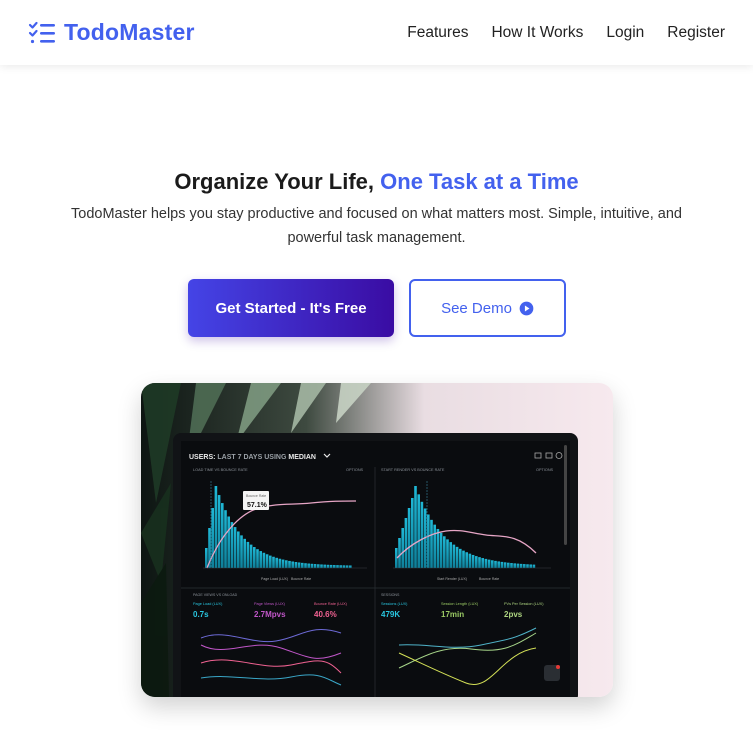 This screenshot has width=753, height=751. What do you see at coordinates (524, 604) in the screenshot?
I see `metric-right-2-label: PVs Per Session (LUX)` at bounding box center [524, 604].